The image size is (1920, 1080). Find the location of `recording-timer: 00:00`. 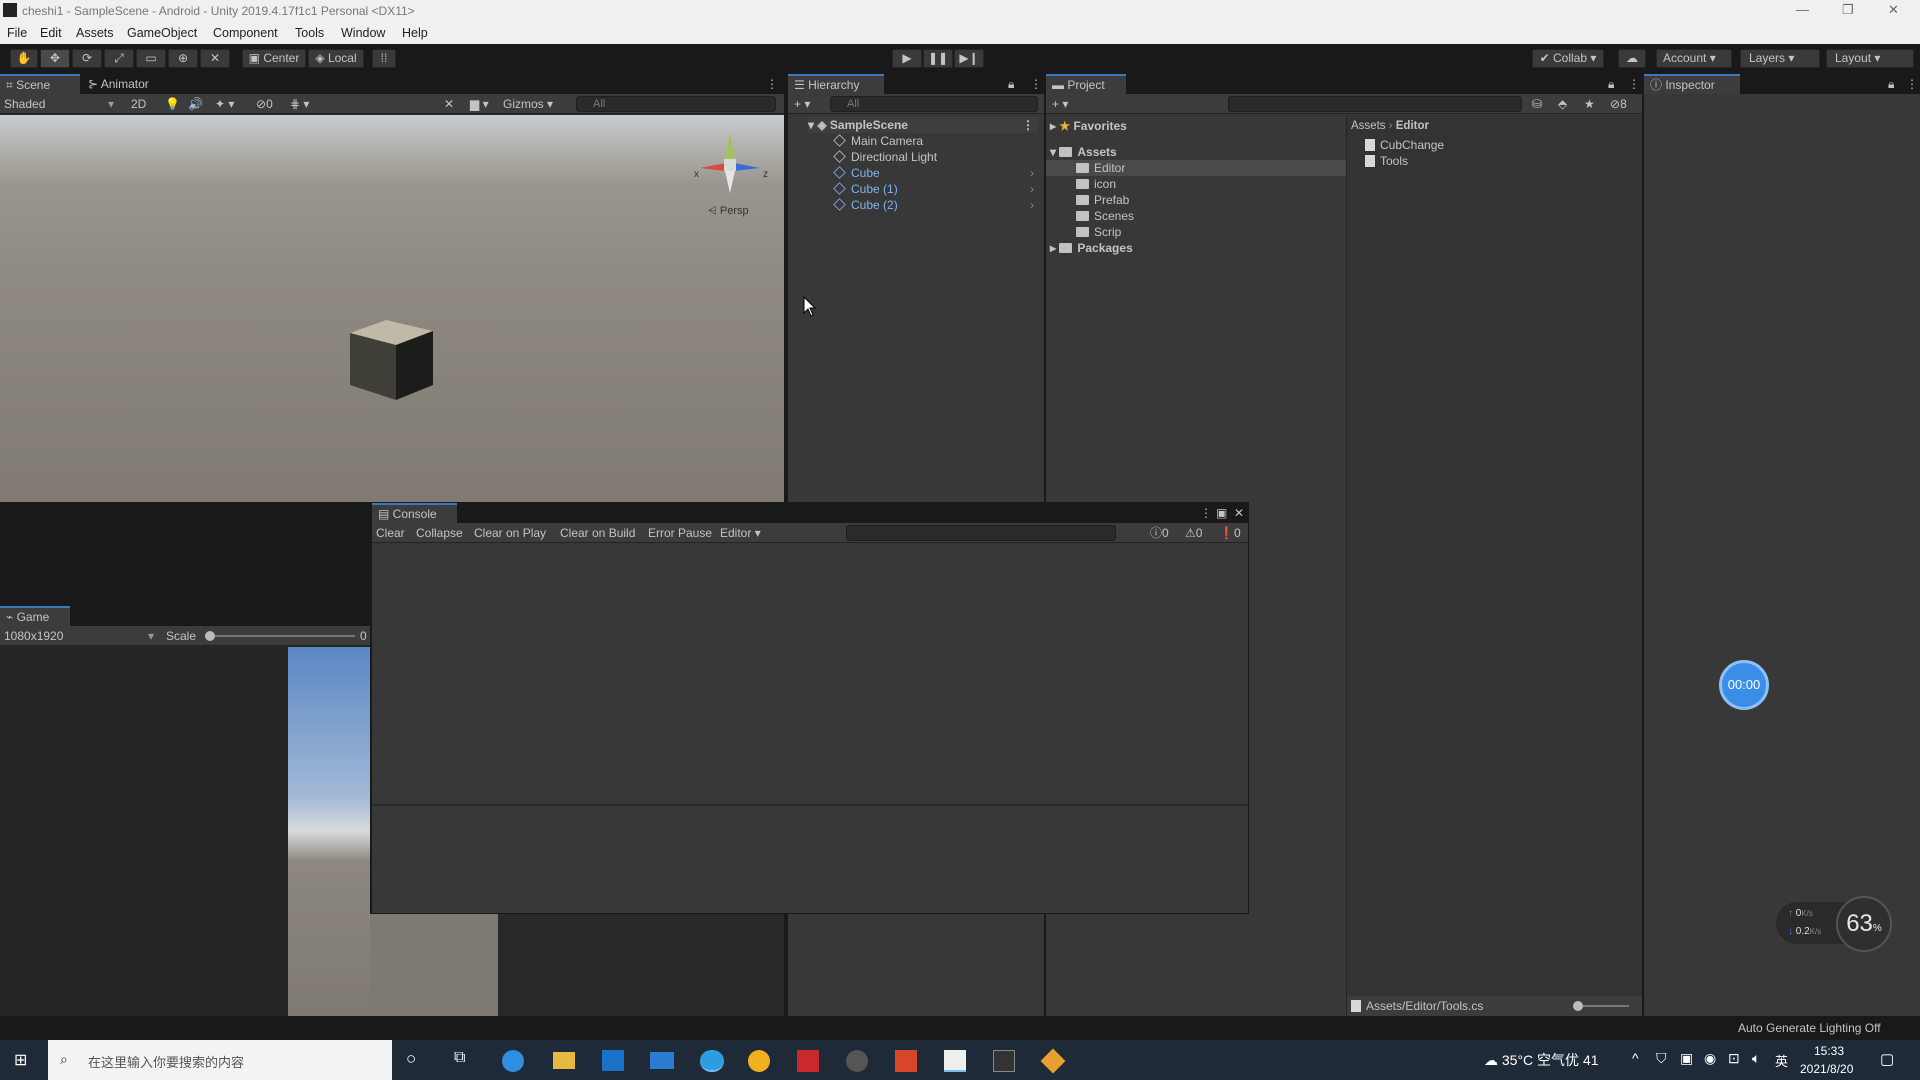

recording-timer: 00:00 is located at coordinates (1744, 685).